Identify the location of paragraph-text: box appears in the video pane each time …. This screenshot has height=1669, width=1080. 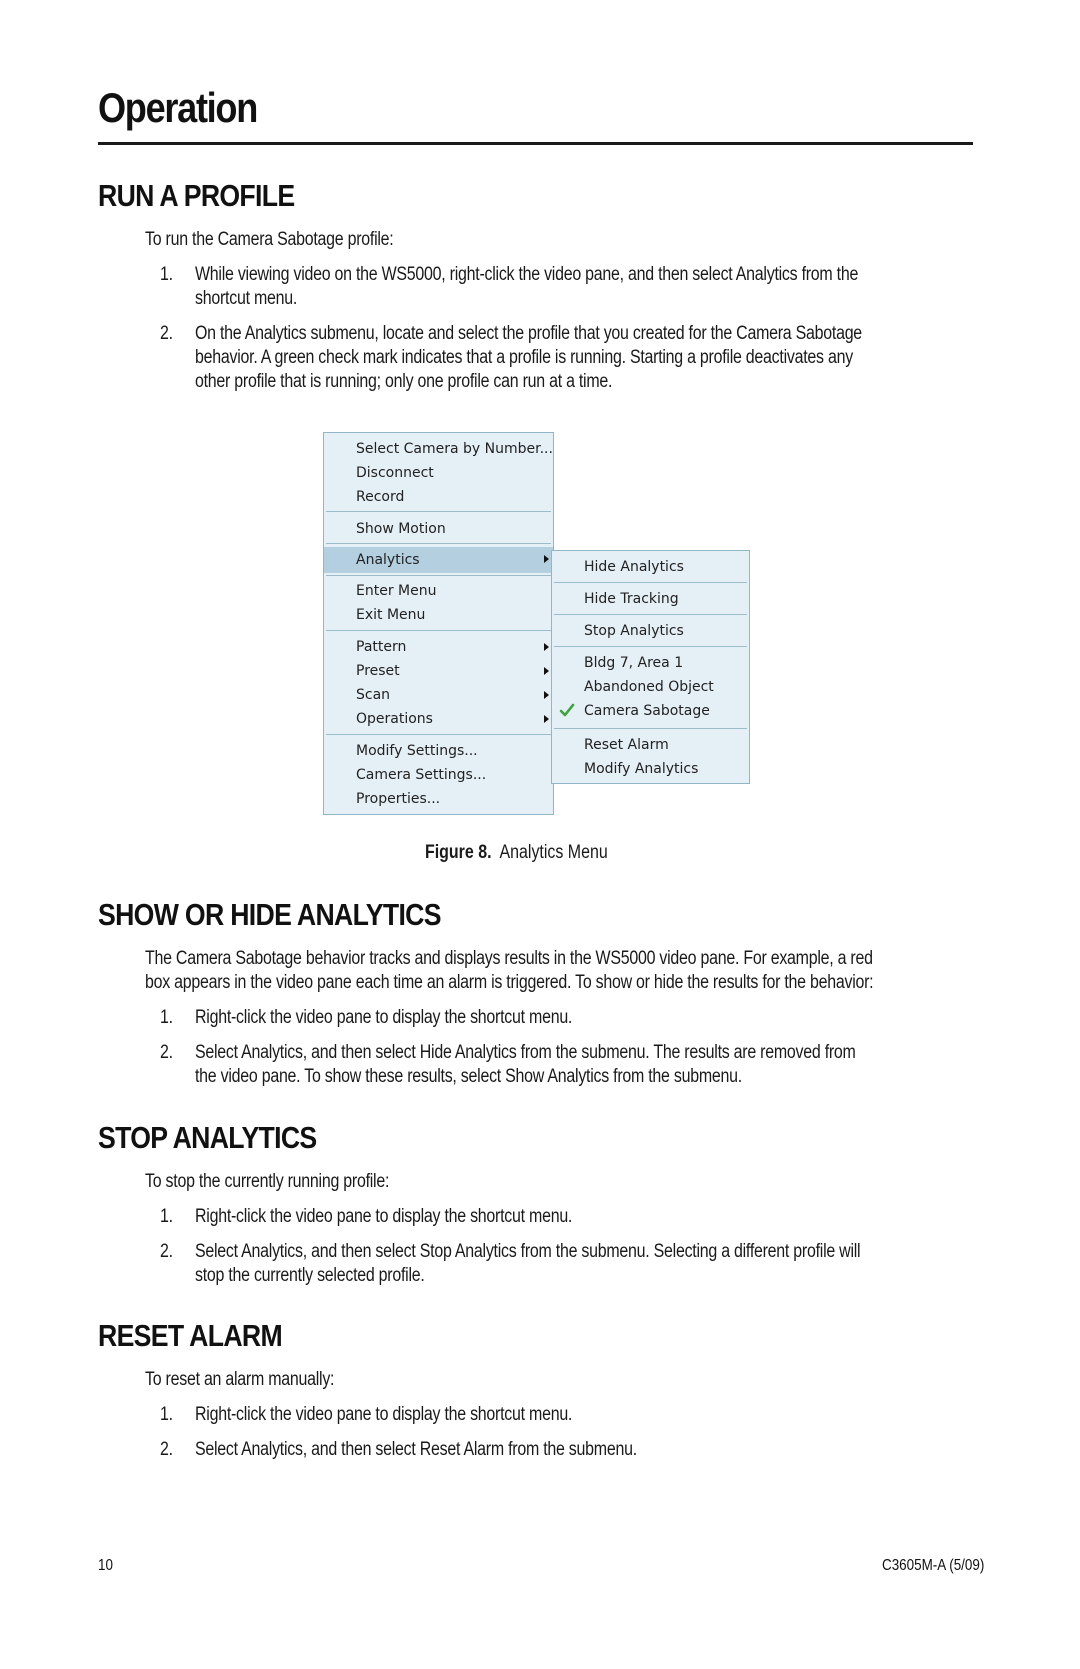
(509, 982).